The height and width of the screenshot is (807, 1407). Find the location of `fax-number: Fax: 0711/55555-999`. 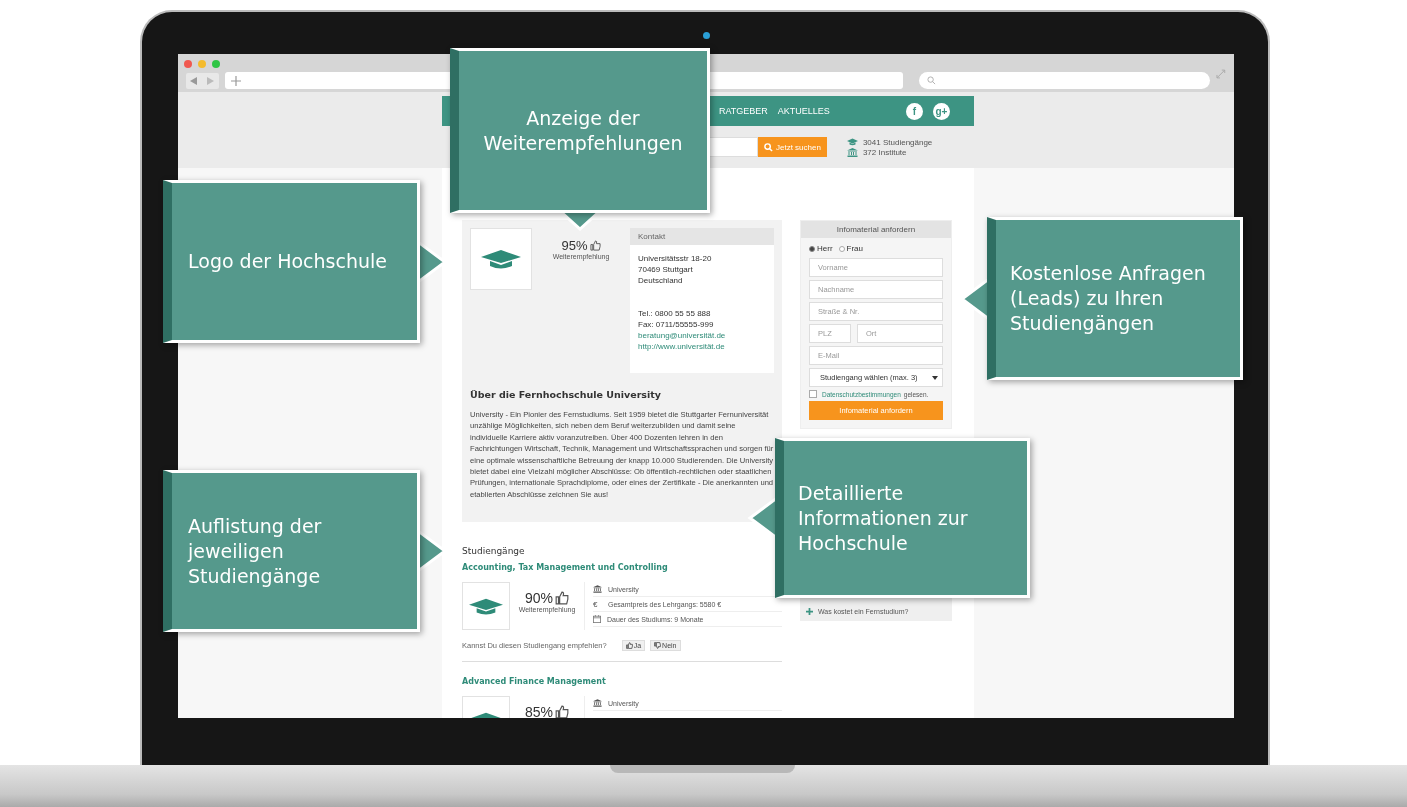

fax-number: Fax: 0711/55555-999 is located at coordinates (676, 324).